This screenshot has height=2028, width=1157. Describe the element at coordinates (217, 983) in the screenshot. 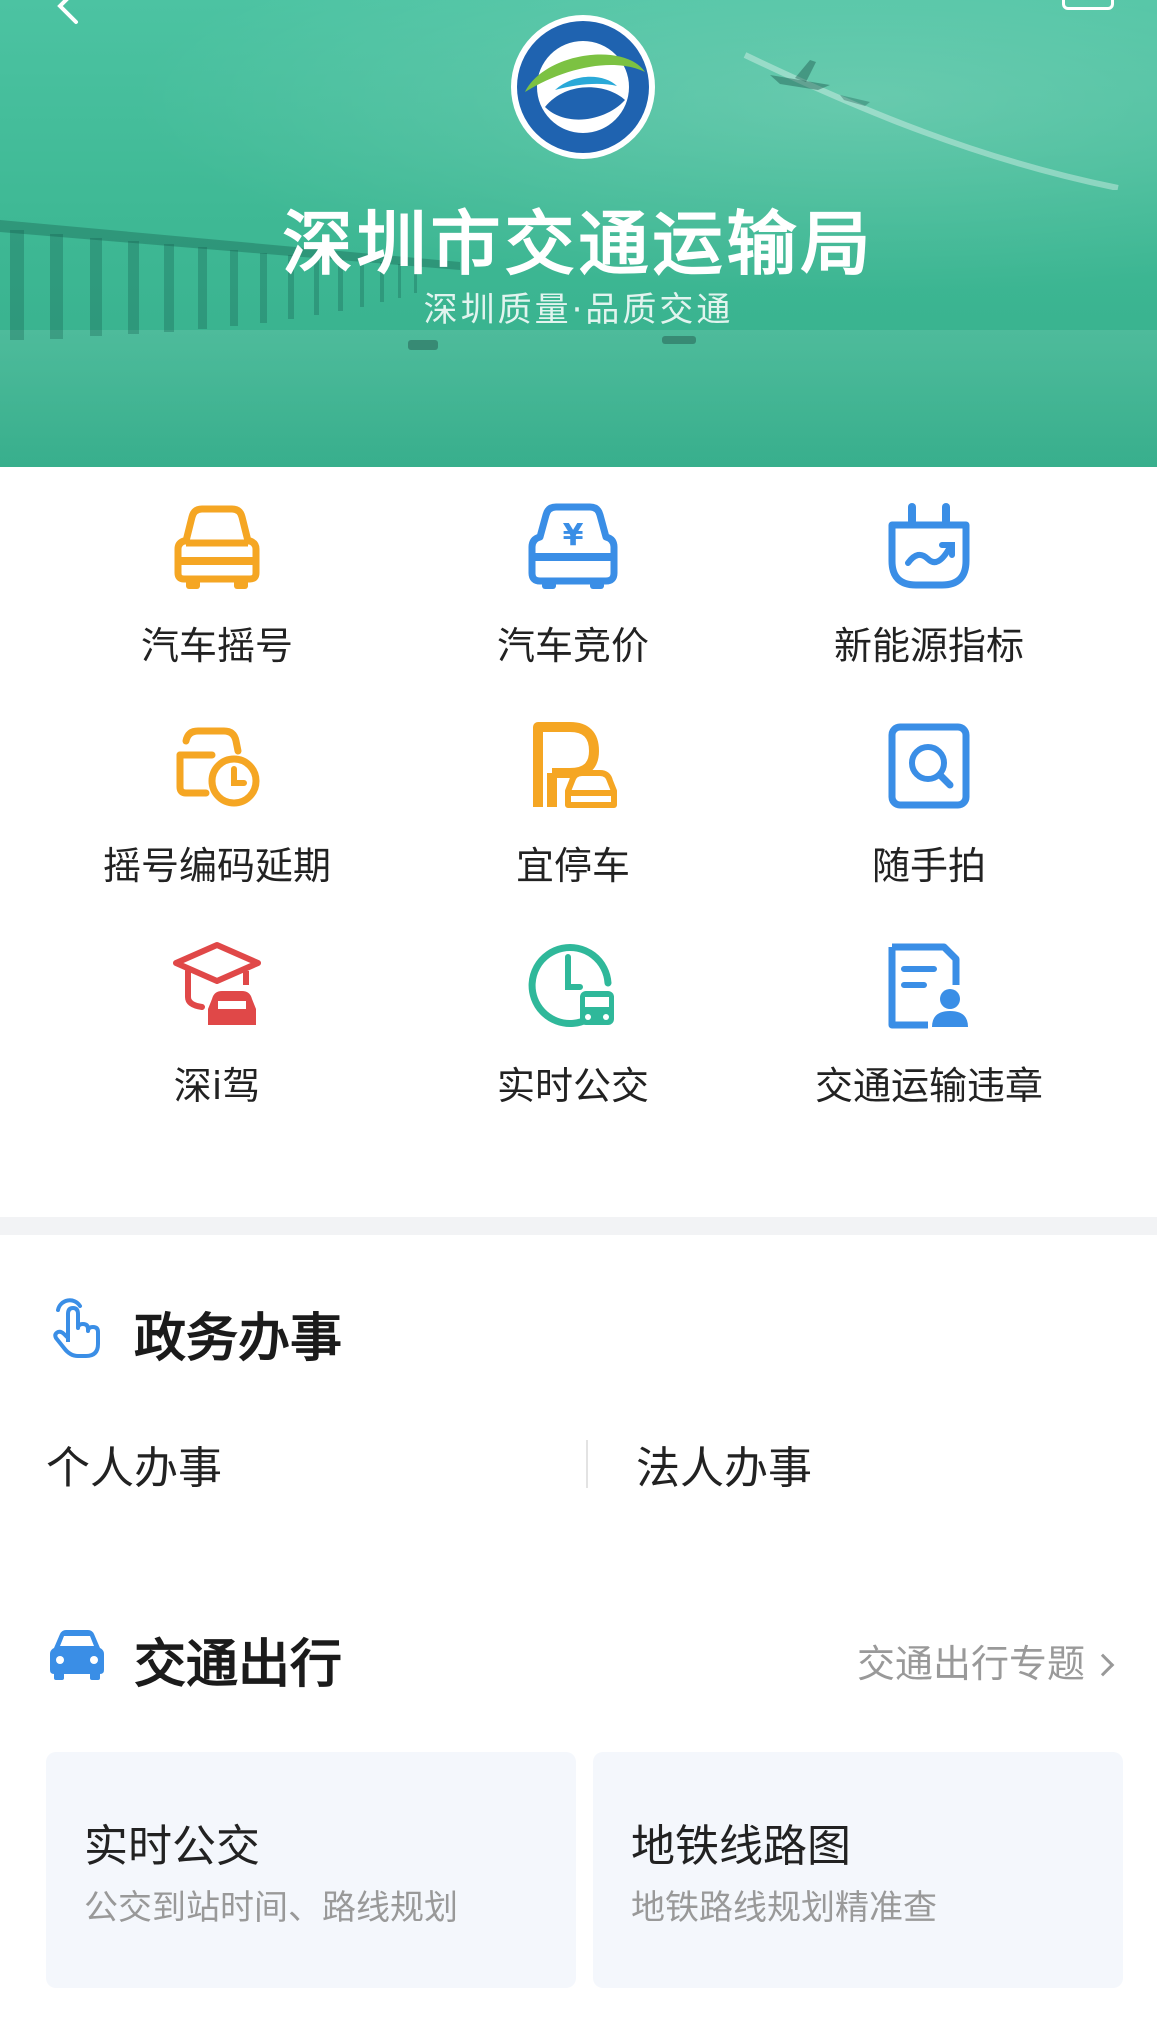

I see `graduation-car-icon` at that location.